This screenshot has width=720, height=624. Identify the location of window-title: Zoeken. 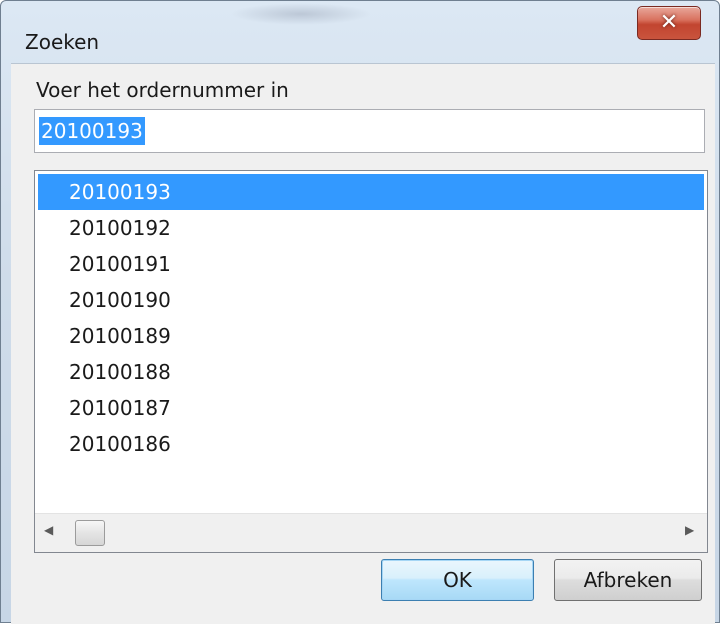
(62, 42).